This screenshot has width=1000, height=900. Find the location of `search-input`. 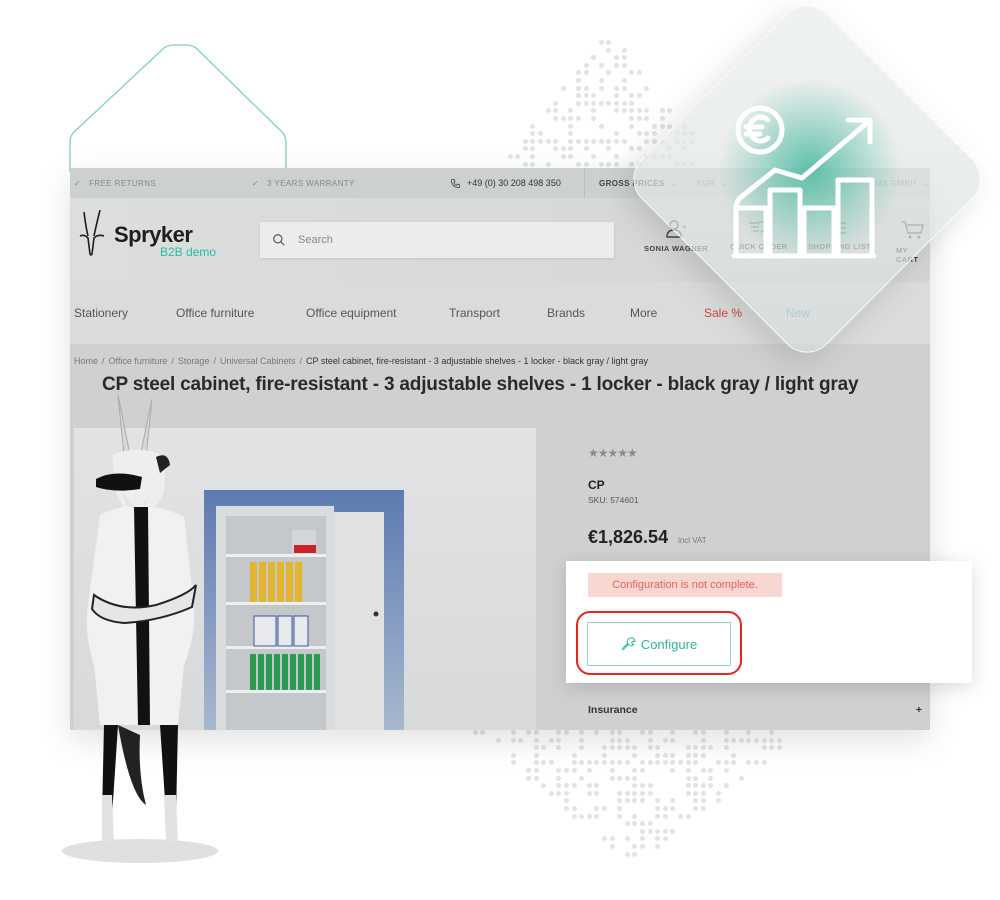

search-input is located at coordinates (438, 240).